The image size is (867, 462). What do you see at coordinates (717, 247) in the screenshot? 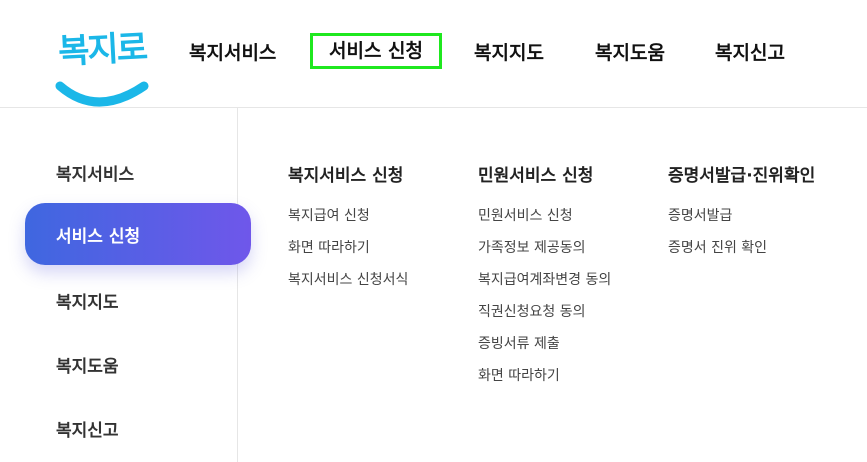
I see `submenu-link: 증명서 진위 확인` at bounding box center [717, 247].